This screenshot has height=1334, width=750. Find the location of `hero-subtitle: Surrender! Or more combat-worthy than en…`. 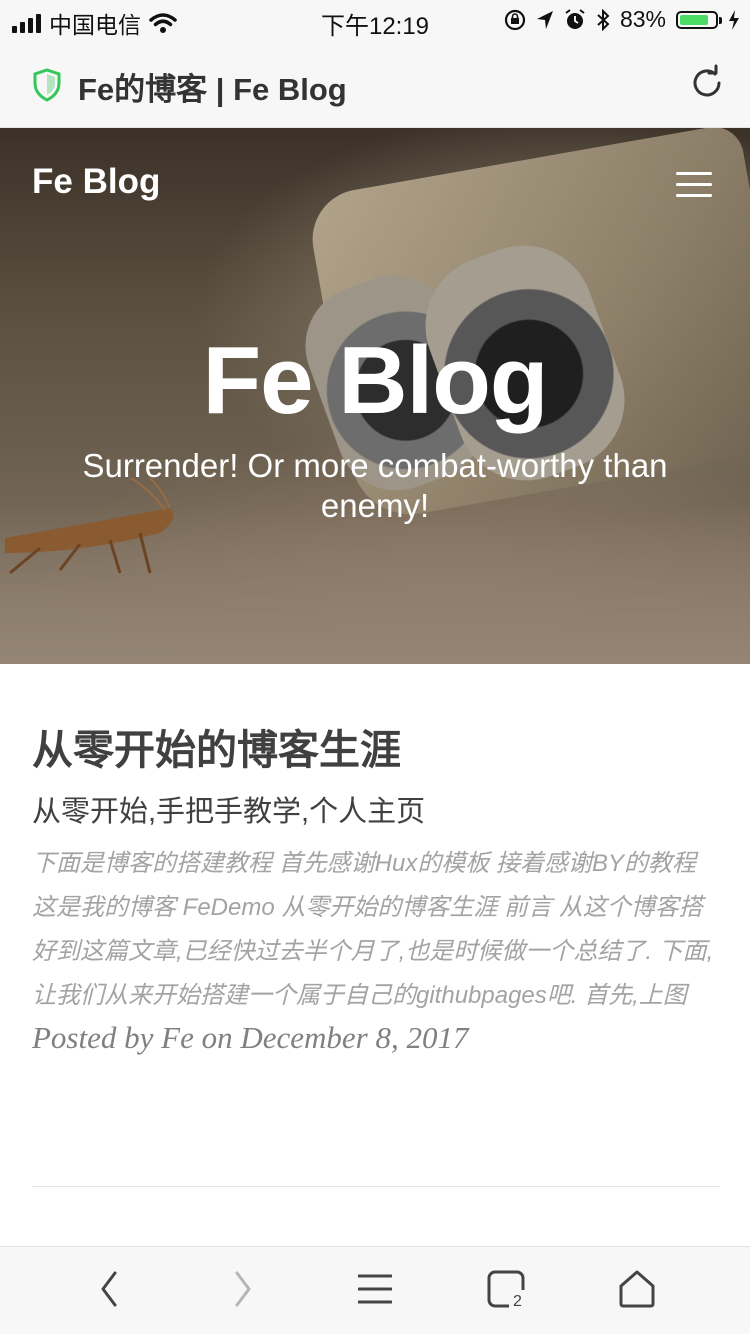

hero-subtitle: Surrender! Or more combat-worthy than en… is located at coordinates (375, 485).